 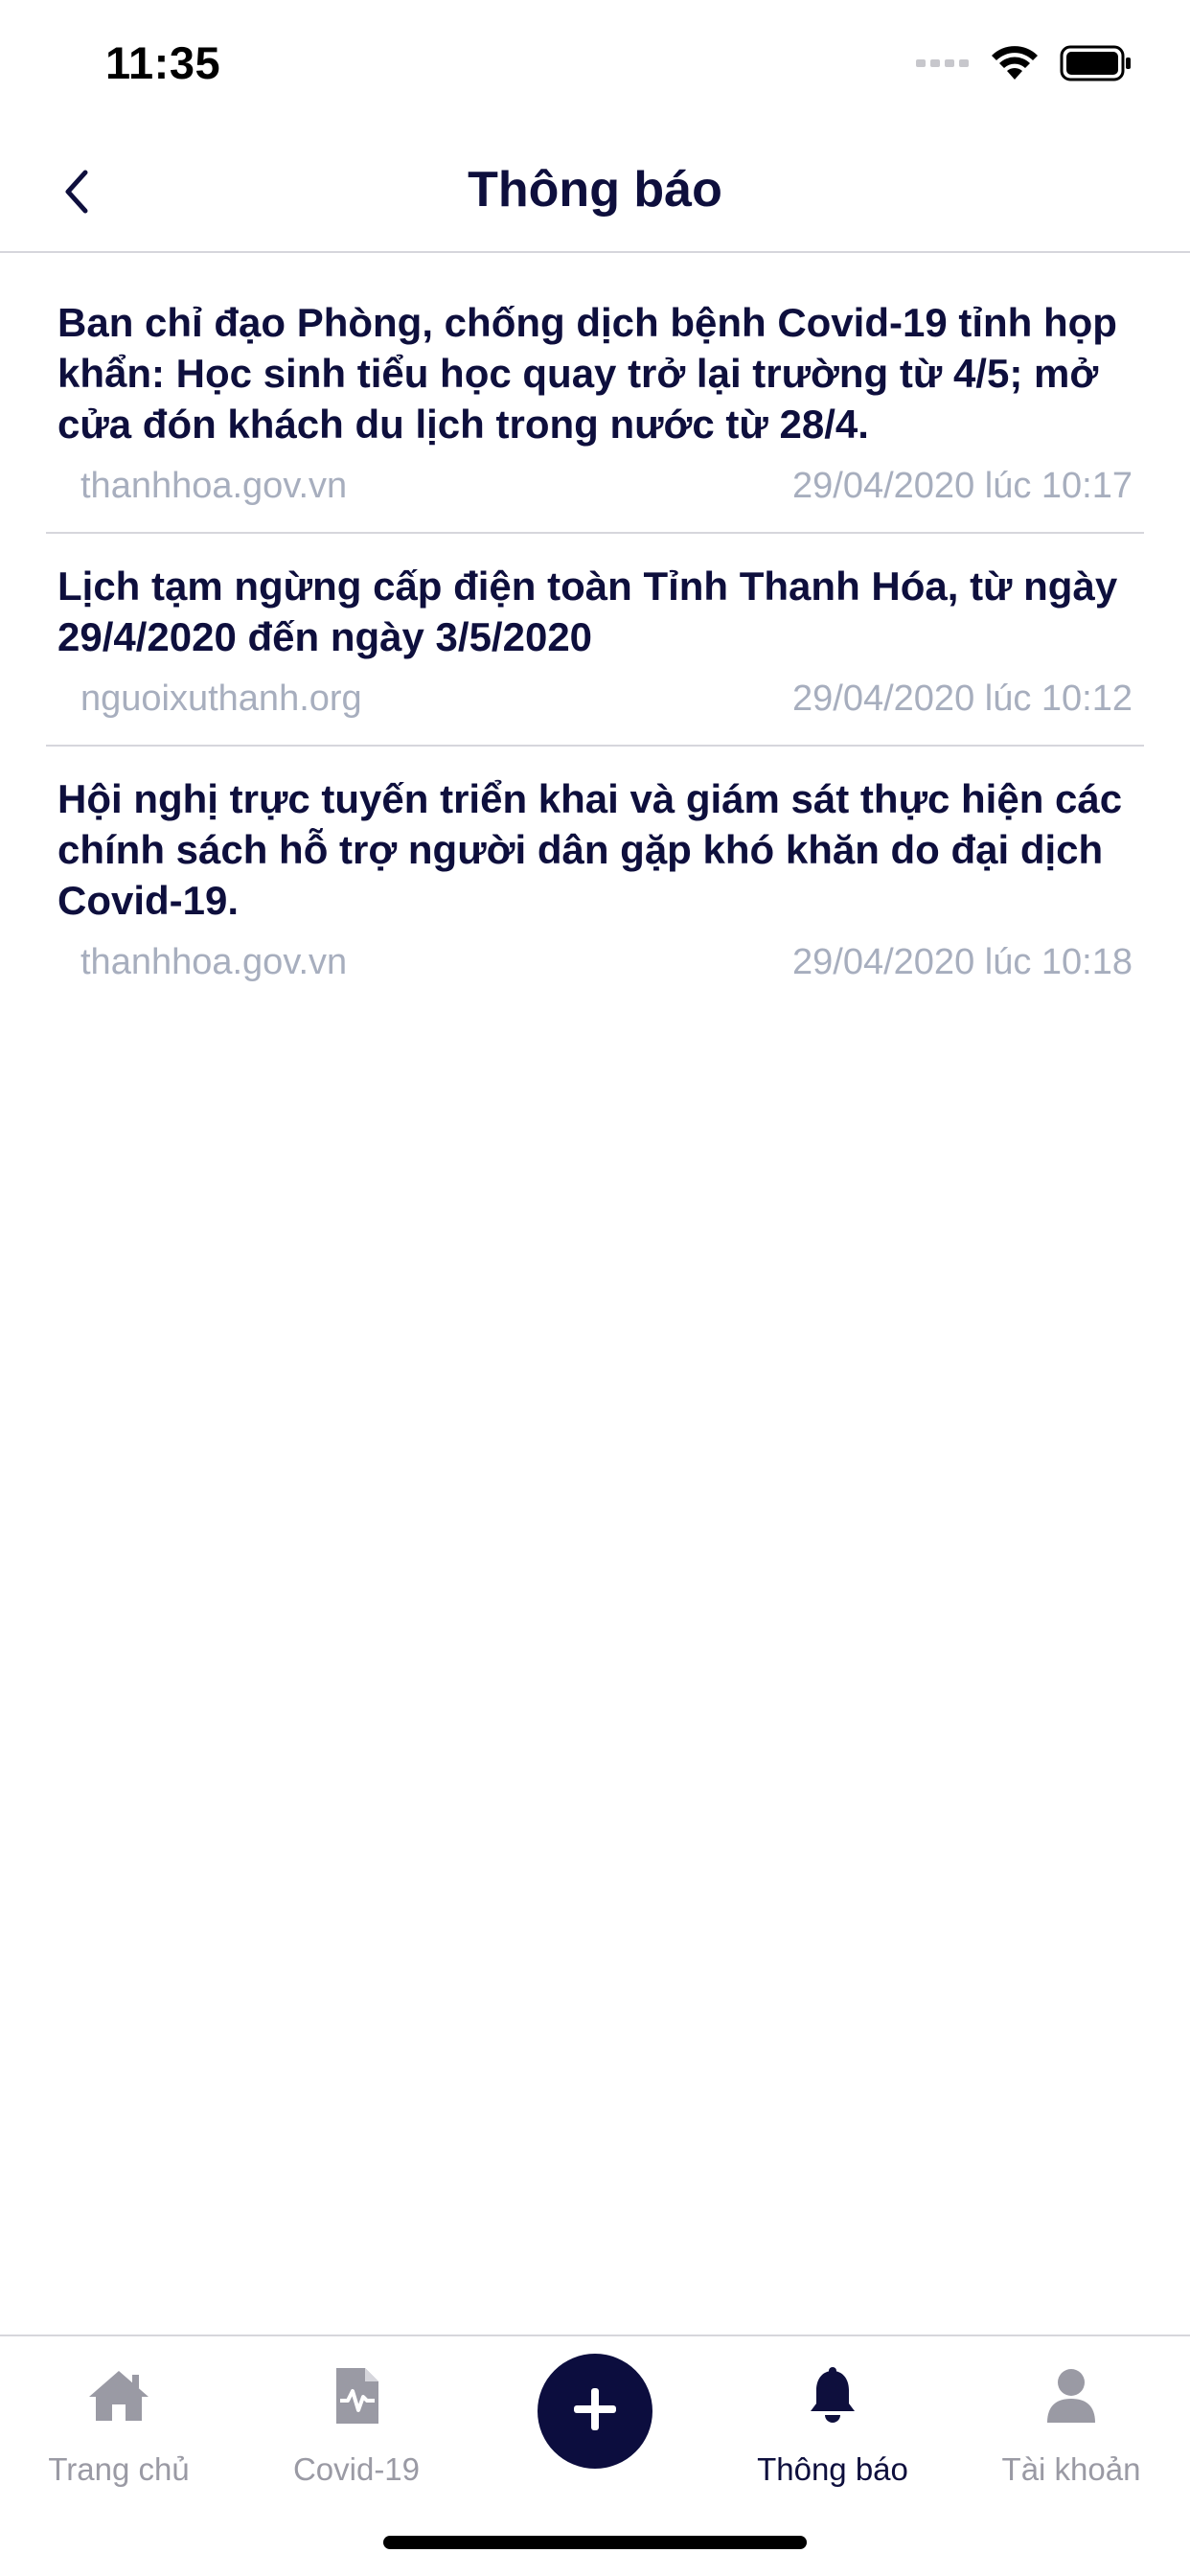 I want to click on plus-icon, so click(x=595, y=2411).